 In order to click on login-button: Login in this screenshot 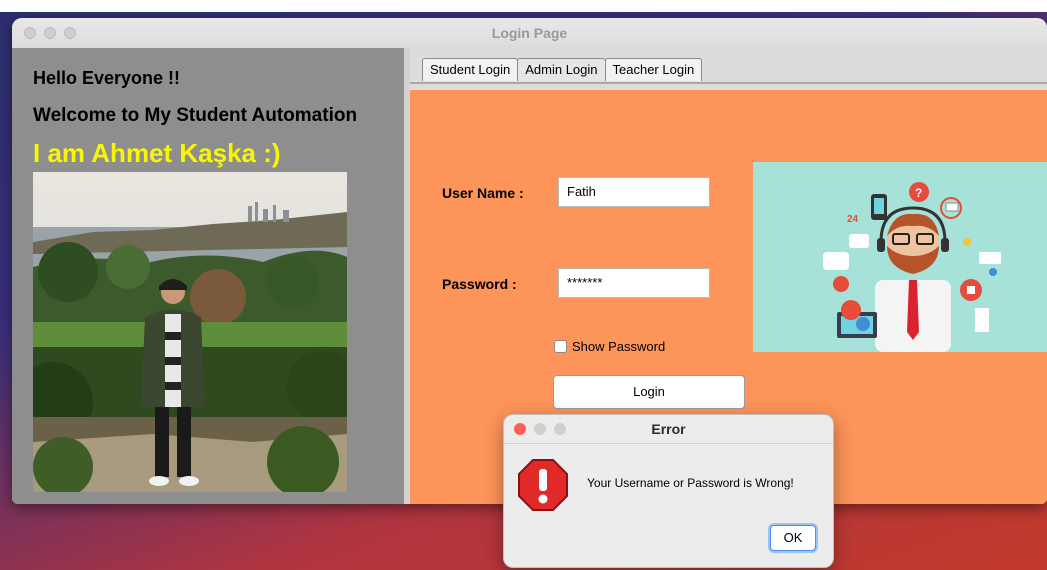, I will do `click(649, 392)`.